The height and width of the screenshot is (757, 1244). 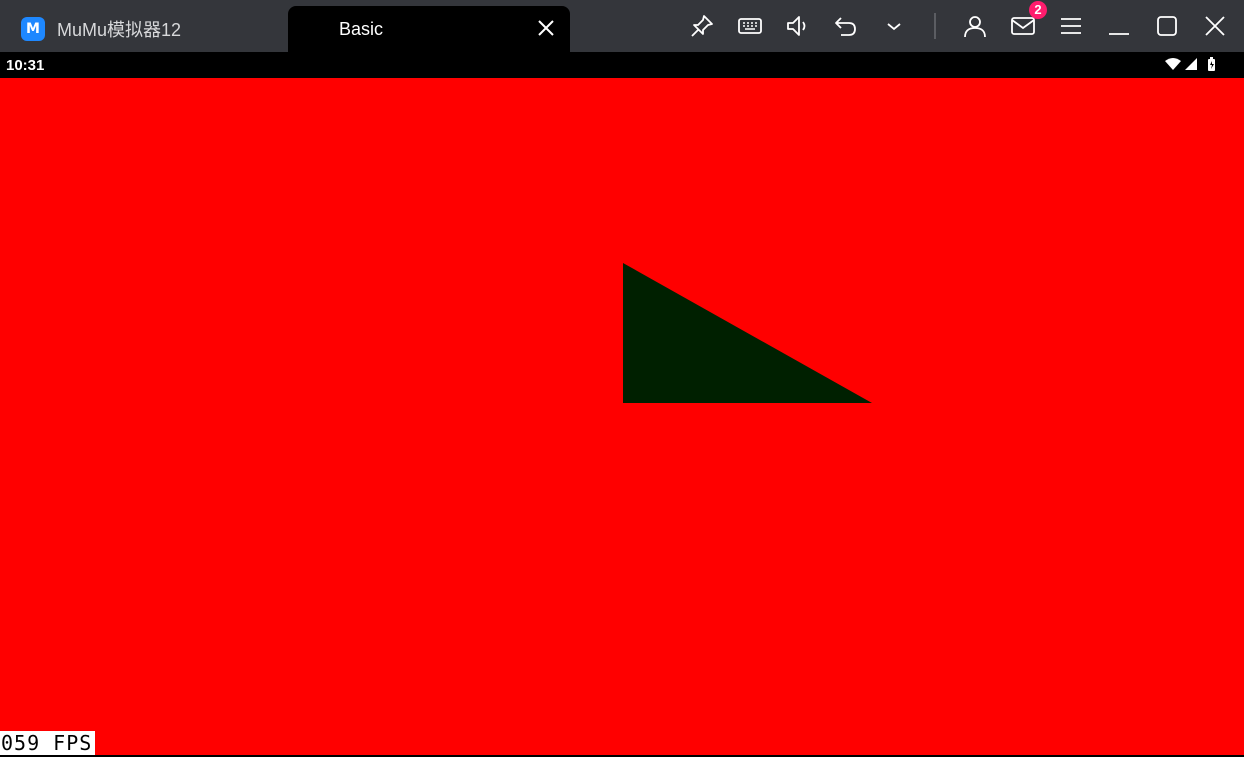 I want to click on account-button, so click(x=975, y=26).